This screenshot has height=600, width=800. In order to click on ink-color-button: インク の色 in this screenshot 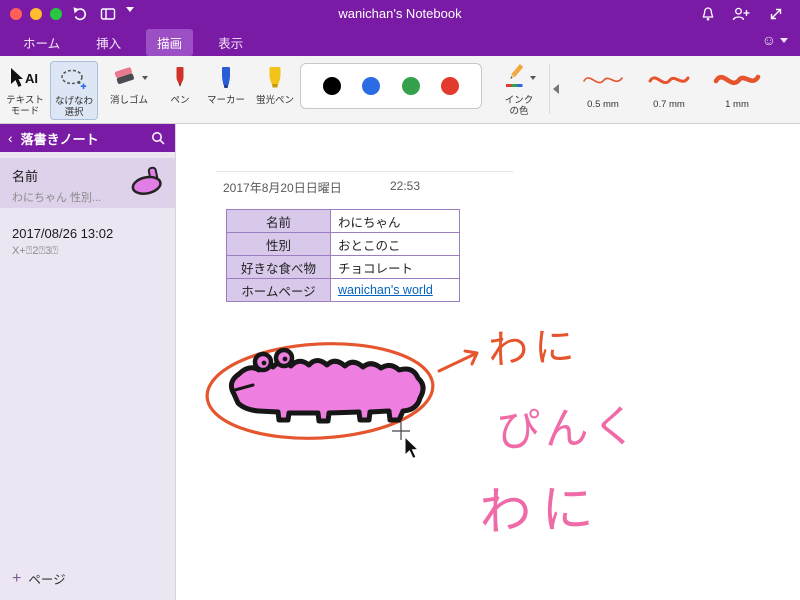, I will do `click(519, 89)`.